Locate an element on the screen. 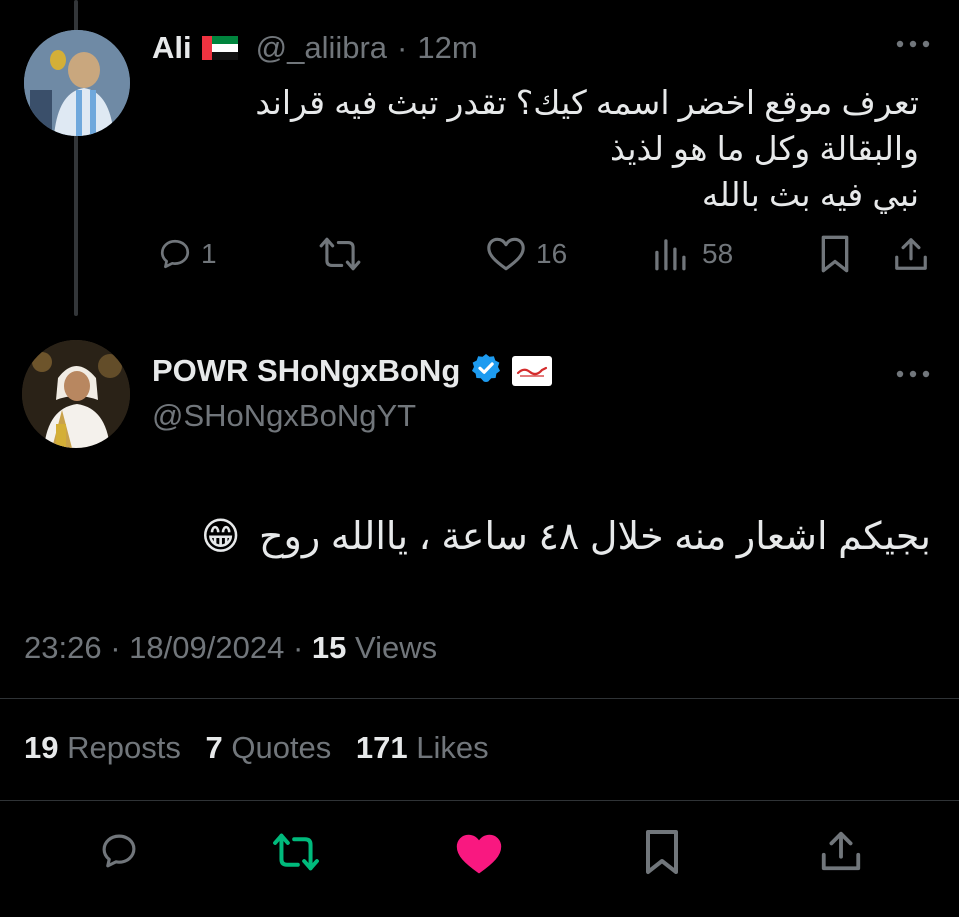 The height and width of the screenshot is (917, 959). reply-more-button is located at coordinates (913, 45).